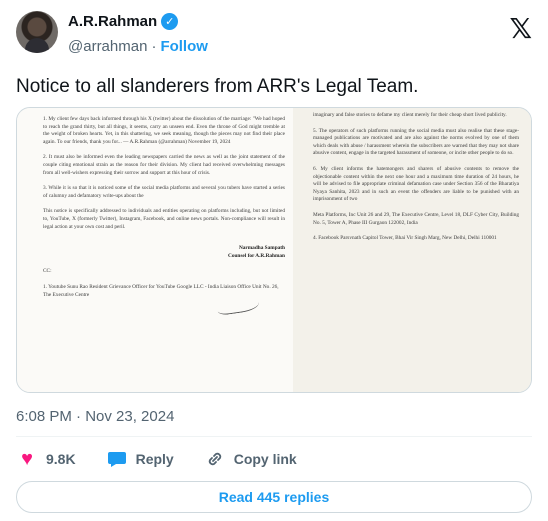 The height and width of the screenshot is (521, 548). What do you see at coordinates (274, 436) in the screenshot?
I see `divider` at bounding box center [274, 436].